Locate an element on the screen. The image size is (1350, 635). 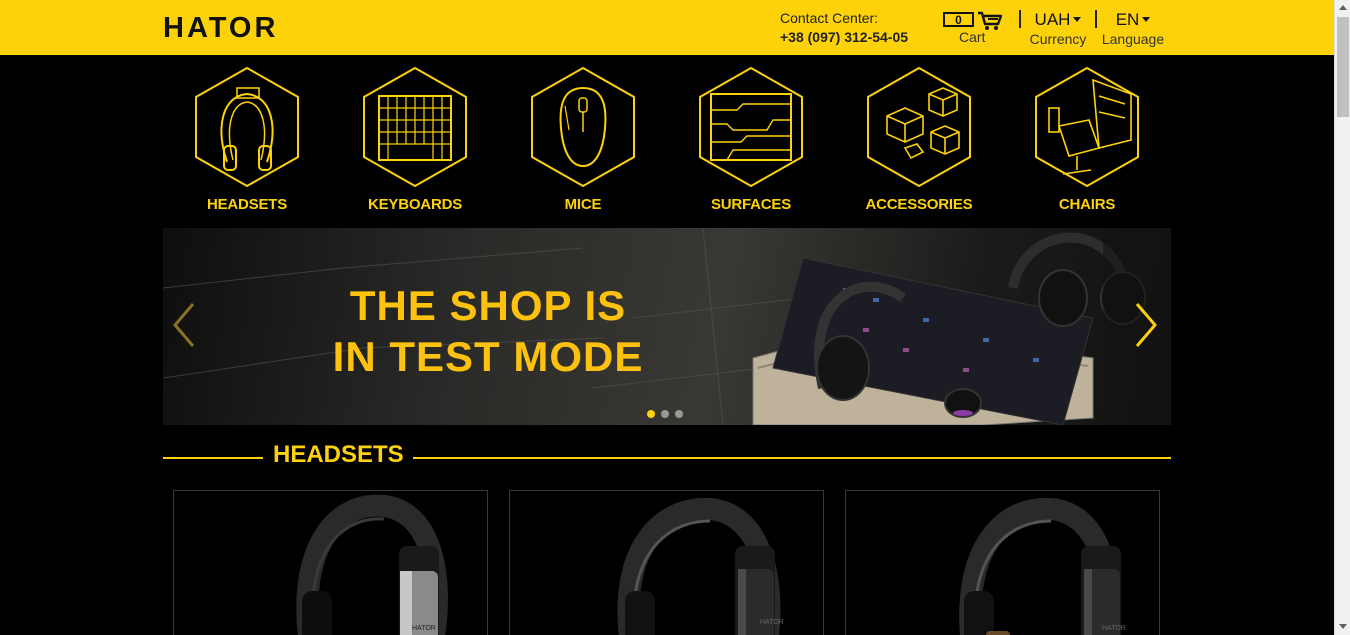
page-scrollbar is located at coordinates (1342, 317).